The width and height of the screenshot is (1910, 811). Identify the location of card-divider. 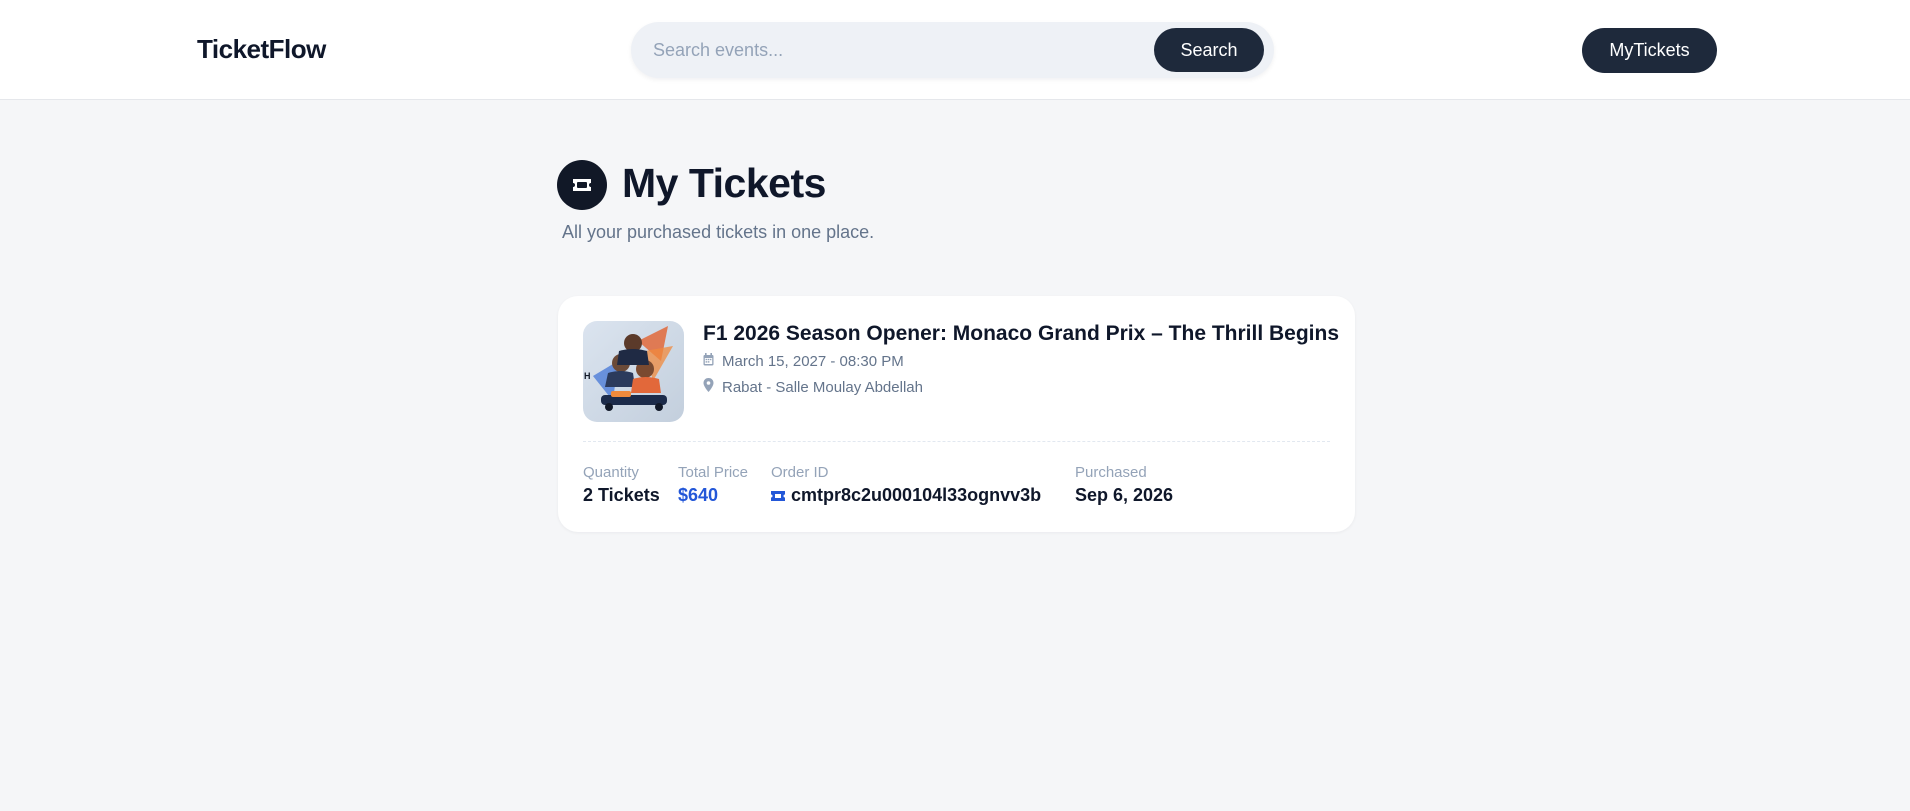
(956, 441).